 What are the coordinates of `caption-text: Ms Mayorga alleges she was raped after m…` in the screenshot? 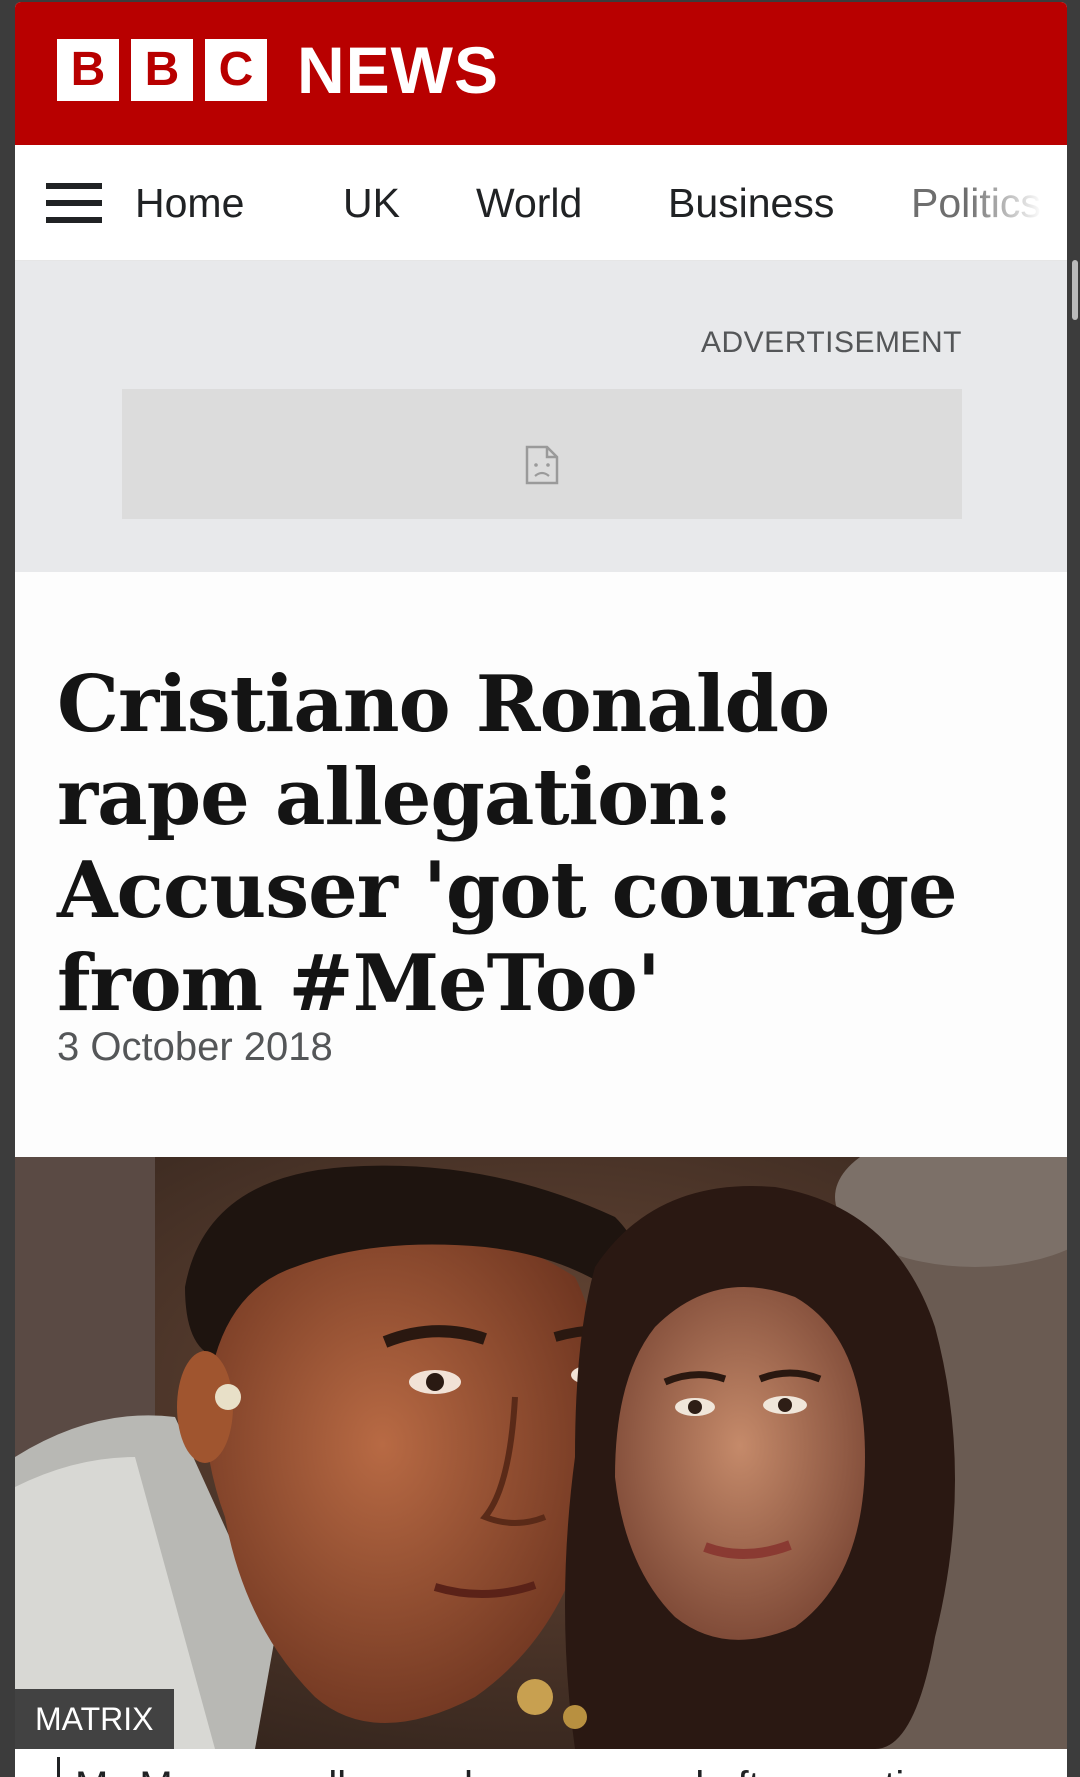 It's located at (512, 1769).